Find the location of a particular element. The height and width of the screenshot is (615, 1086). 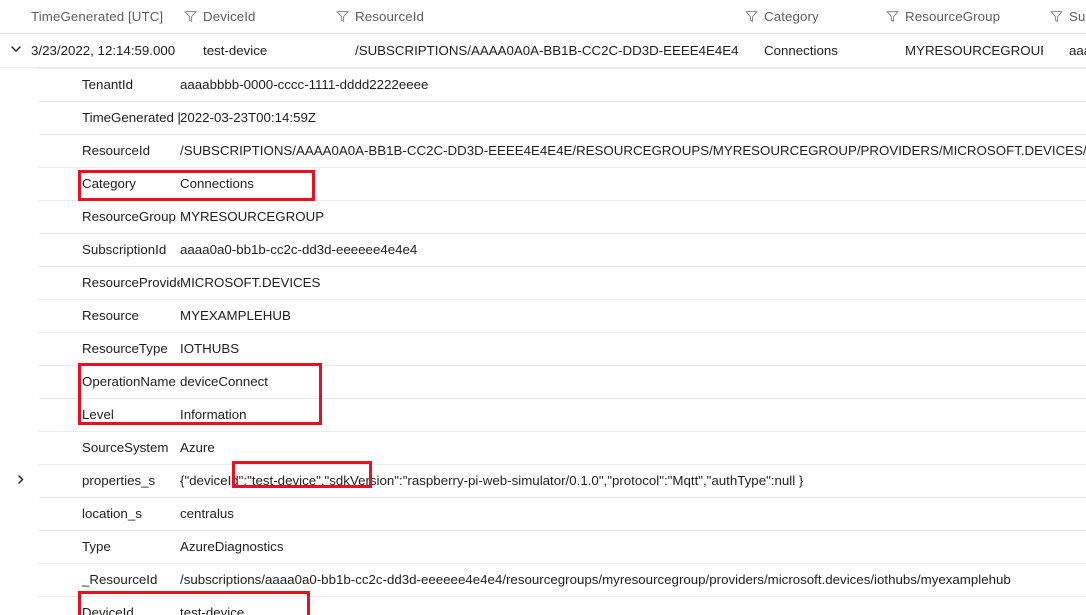

cell-subscriptionid-value: aaaa0a0-bb1 is located at coordinates (1077, 50).